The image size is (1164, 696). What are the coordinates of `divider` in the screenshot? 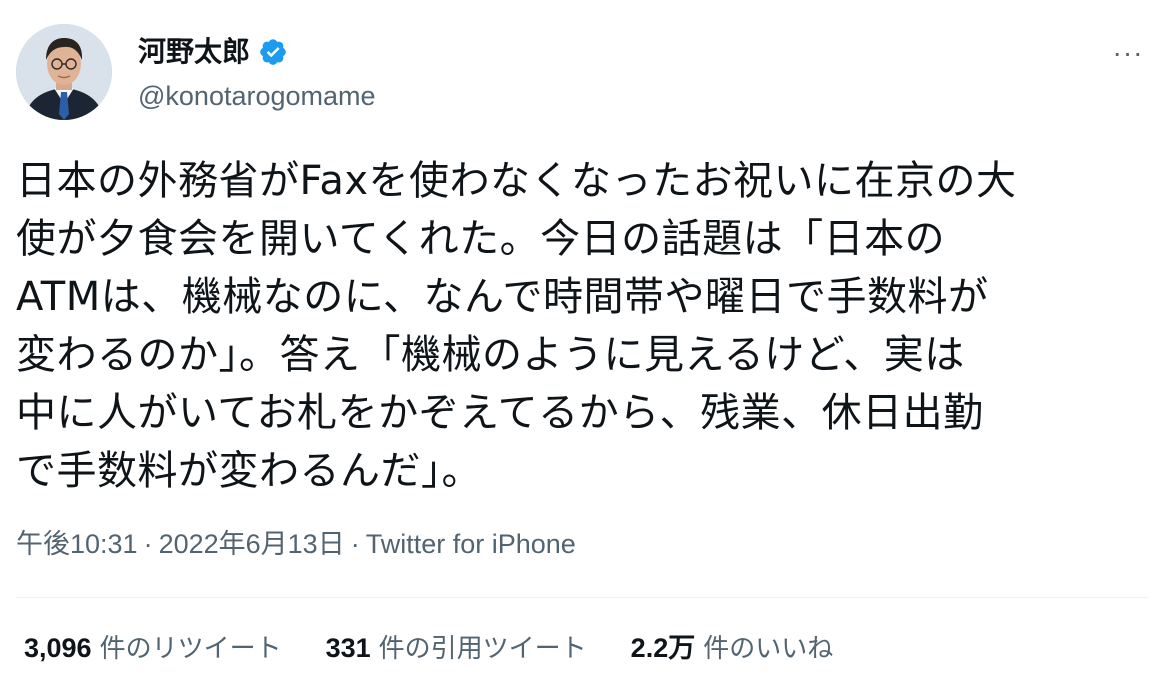 It's located at (582, 597).